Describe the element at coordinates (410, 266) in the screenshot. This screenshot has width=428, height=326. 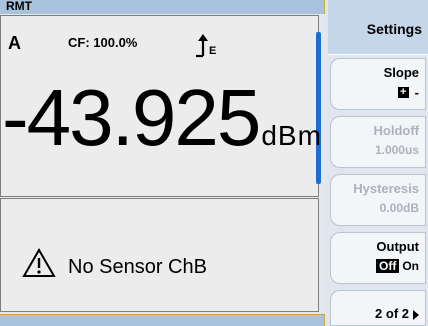
I see `output-on-option: On` at that location.